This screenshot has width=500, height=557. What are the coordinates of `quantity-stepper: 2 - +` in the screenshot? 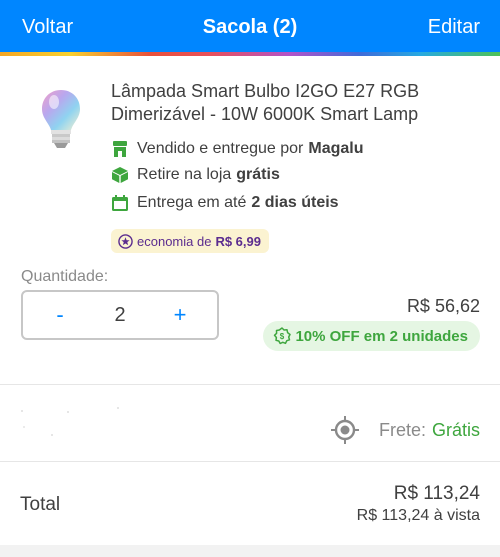 It's located at (120, 315).